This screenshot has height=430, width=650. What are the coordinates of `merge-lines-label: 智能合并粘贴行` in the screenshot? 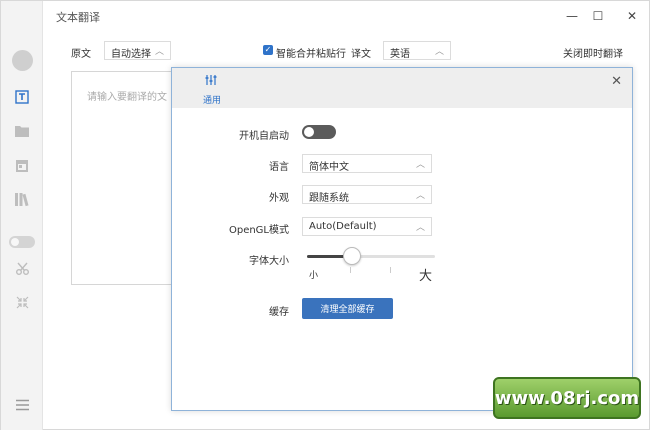 It's located at (311, 54).